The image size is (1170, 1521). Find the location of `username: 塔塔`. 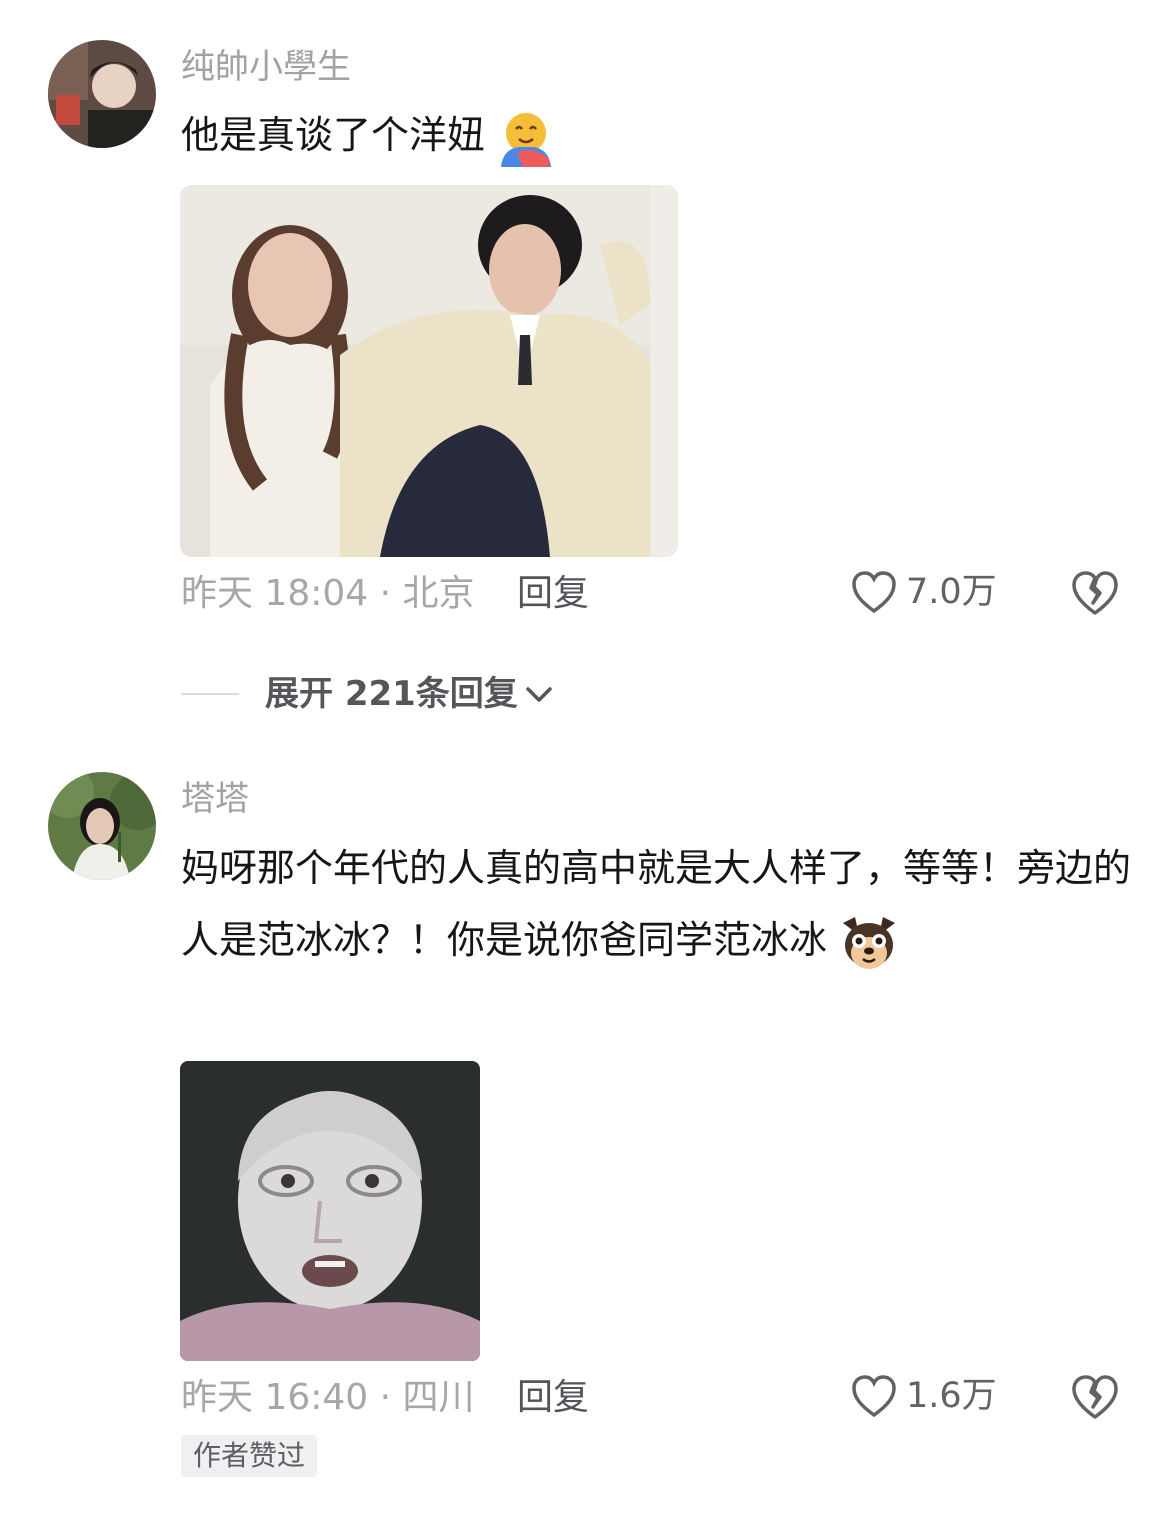

username: 塔塔 is located at coordinates (215, 799).